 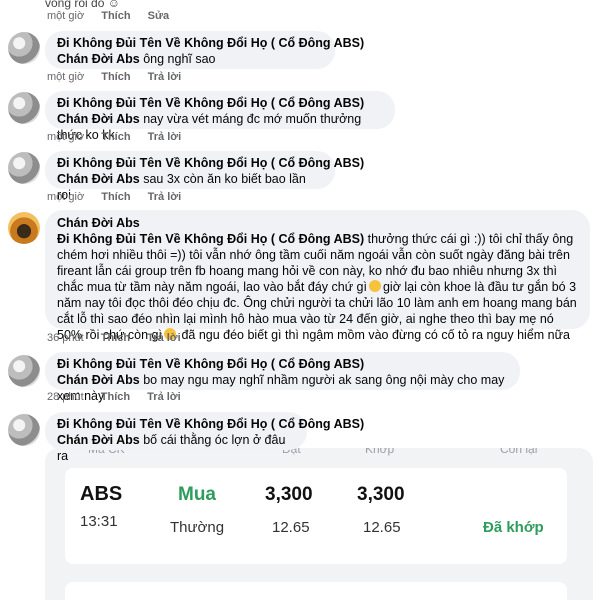 What do you see at coordinates (513, 527) in the screenshot?
I see `order-status: Đã khớp` at bounding box center [513, 527].